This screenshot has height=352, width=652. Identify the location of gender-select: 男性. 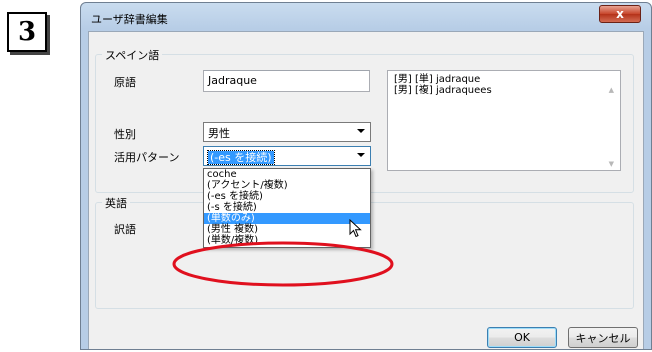
(287, 132).